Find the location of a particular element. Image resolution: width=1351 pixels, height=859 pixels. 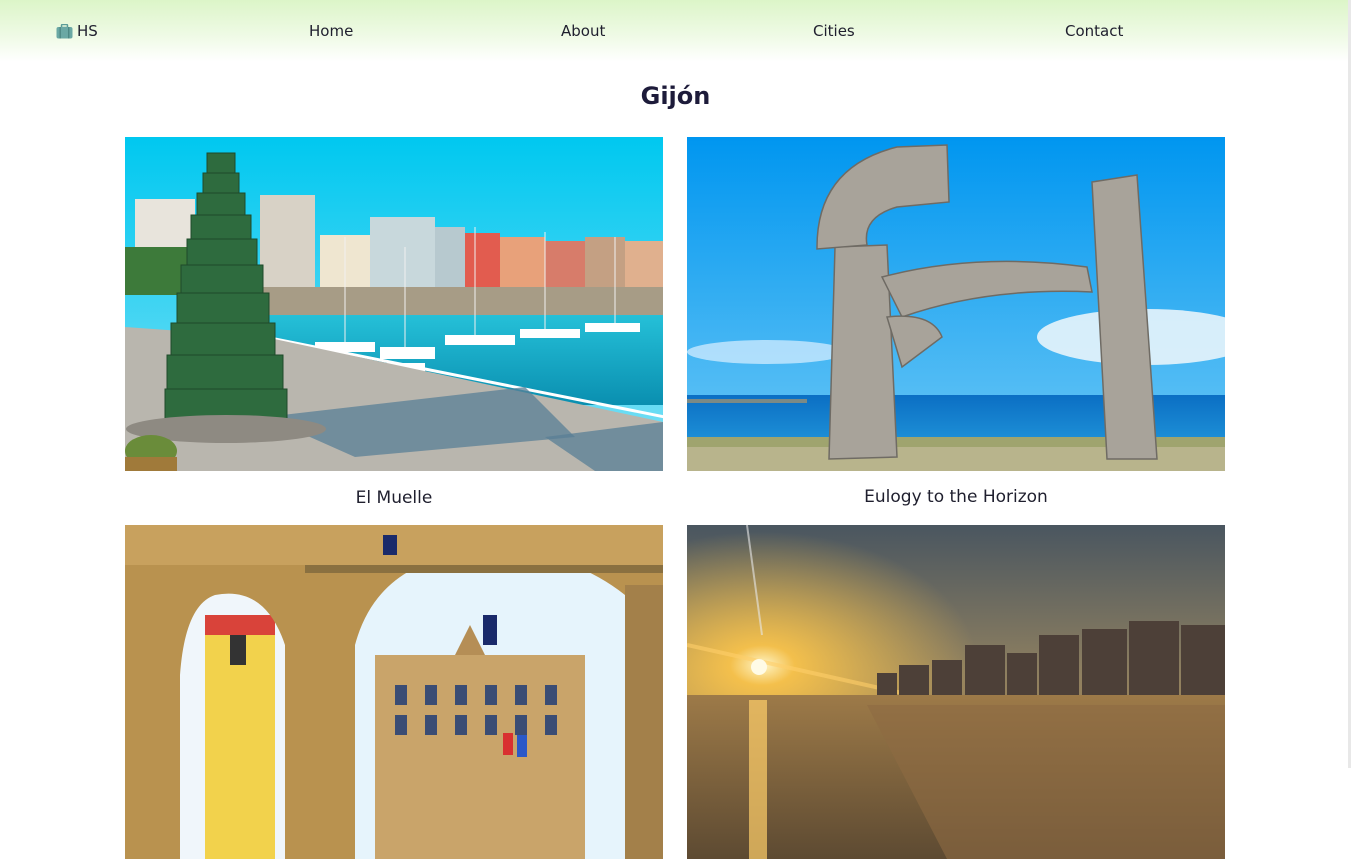

nav-home-link: Home is located at coordinates (331, 31).